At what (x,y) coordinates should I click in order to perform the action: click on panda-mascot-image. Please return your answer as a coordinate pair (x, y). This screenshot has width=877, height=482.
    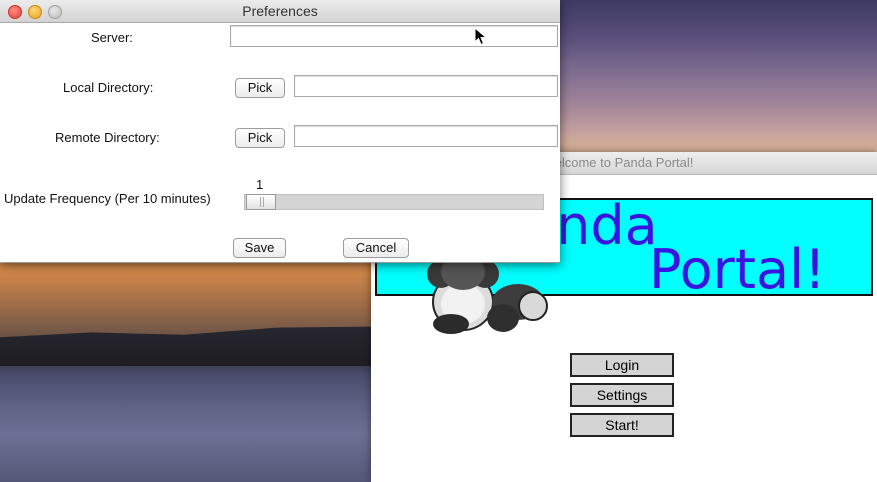
    Looking at the image, I should click on (487, 294).